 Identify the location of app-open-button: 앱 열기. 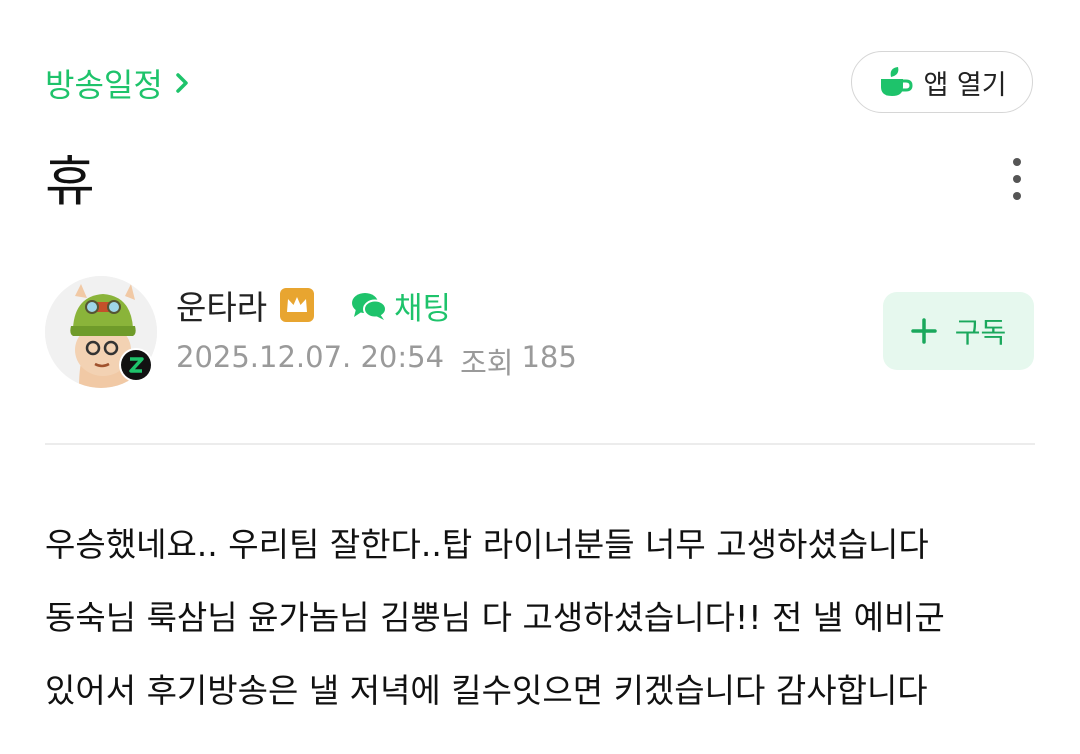
(942, 82).